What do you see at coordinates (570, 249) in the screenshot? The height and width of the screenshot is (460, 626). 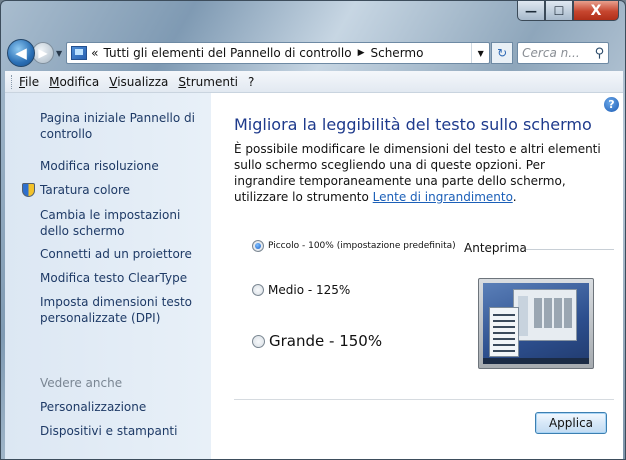 I see `preview-divider` at bounding box center [570, 249].